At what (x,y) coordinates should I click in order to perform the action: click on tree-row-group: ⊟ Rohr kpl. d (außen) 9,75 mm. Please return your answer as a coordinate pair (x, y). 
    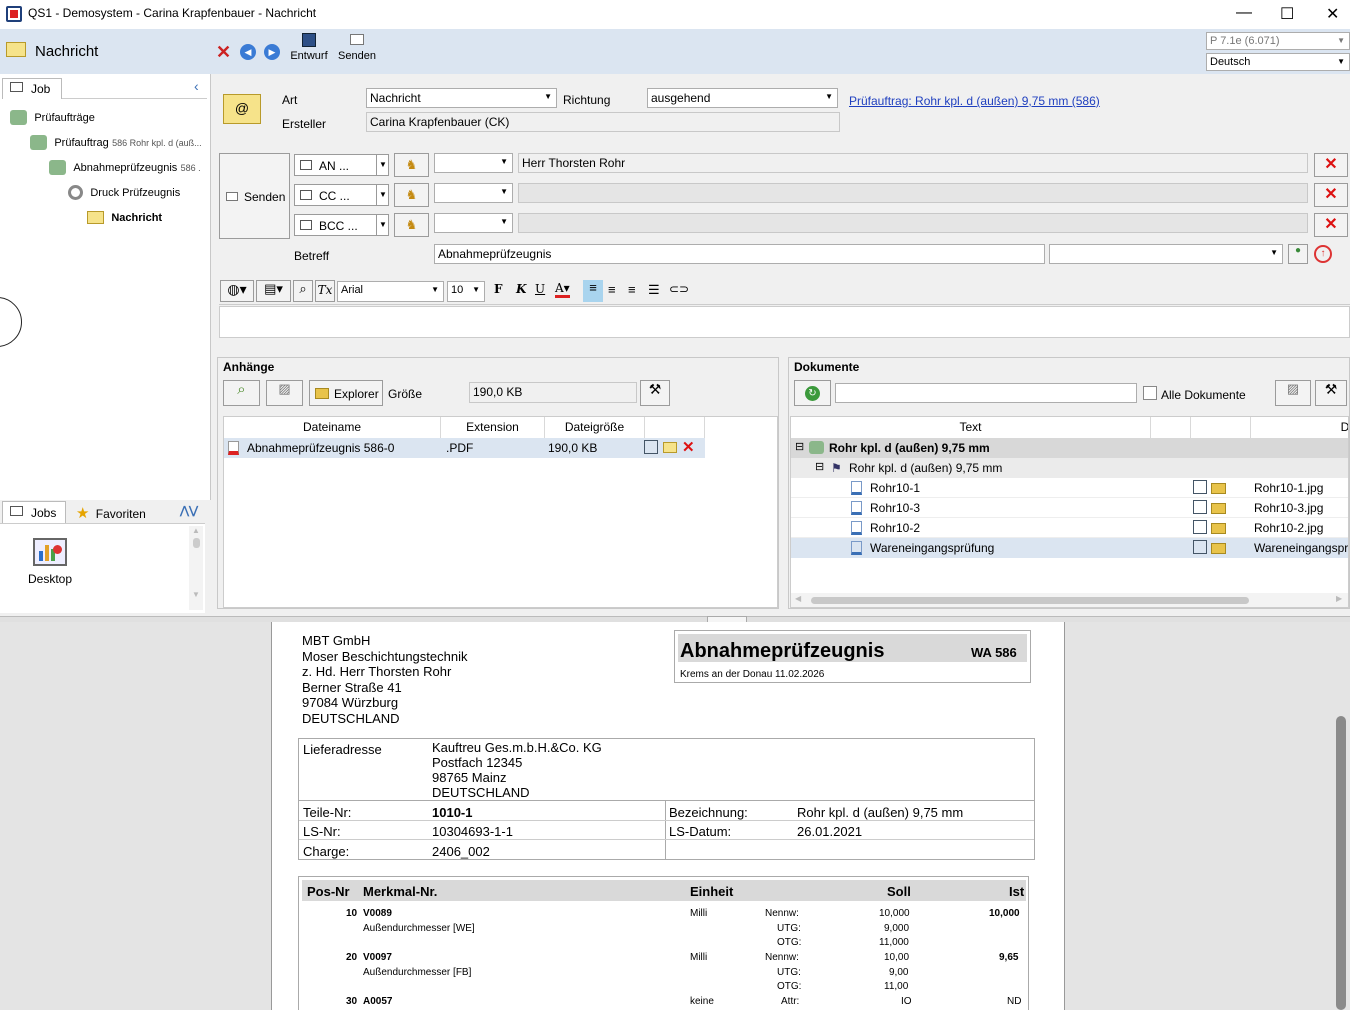
    Looking at the image, I should click on (1069, 448).